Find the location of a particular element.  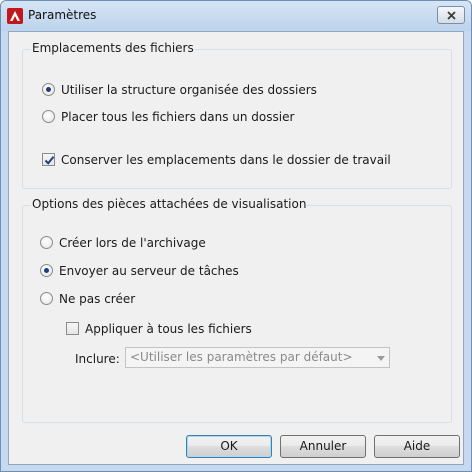

include-label: Inclure: is located at coordinates (97, 359).